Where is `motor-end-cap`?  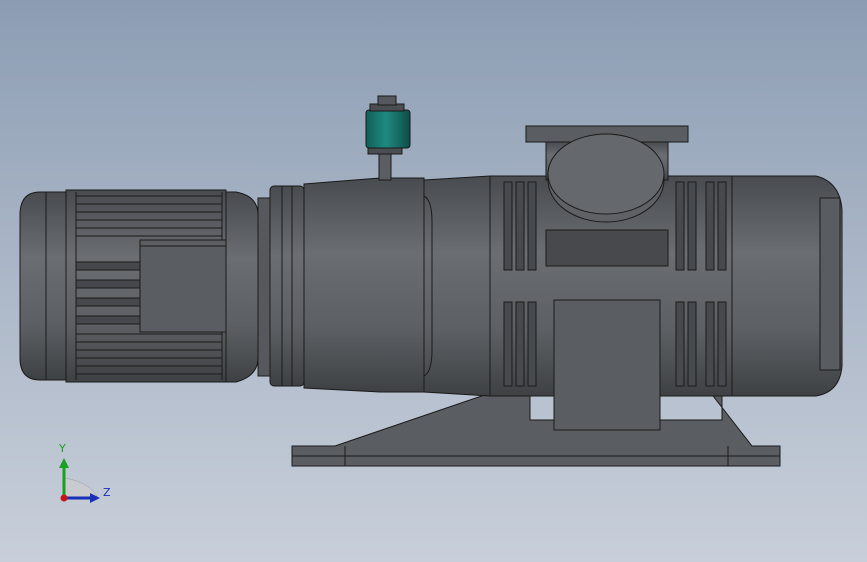 motor-end-cap is located at coordinates (43, 286).